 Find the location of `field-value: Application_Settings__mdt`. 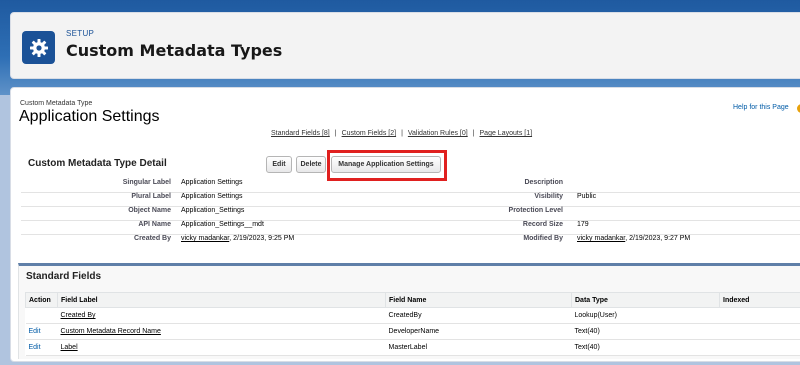

field-value: Application_Settings__mdt is located at coordinates (222, 224).